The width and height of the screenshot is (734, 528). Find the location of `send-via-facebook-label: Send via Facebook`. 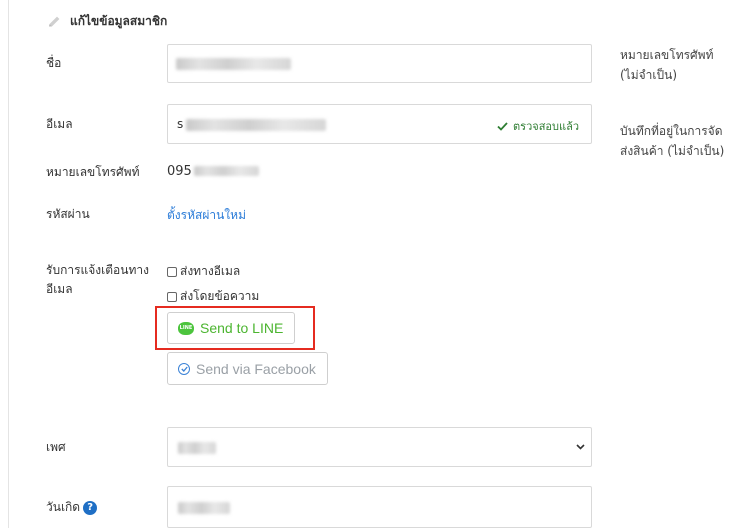

send-via-facebook-label: Send via Facebook is located at coordinates (256, 368).